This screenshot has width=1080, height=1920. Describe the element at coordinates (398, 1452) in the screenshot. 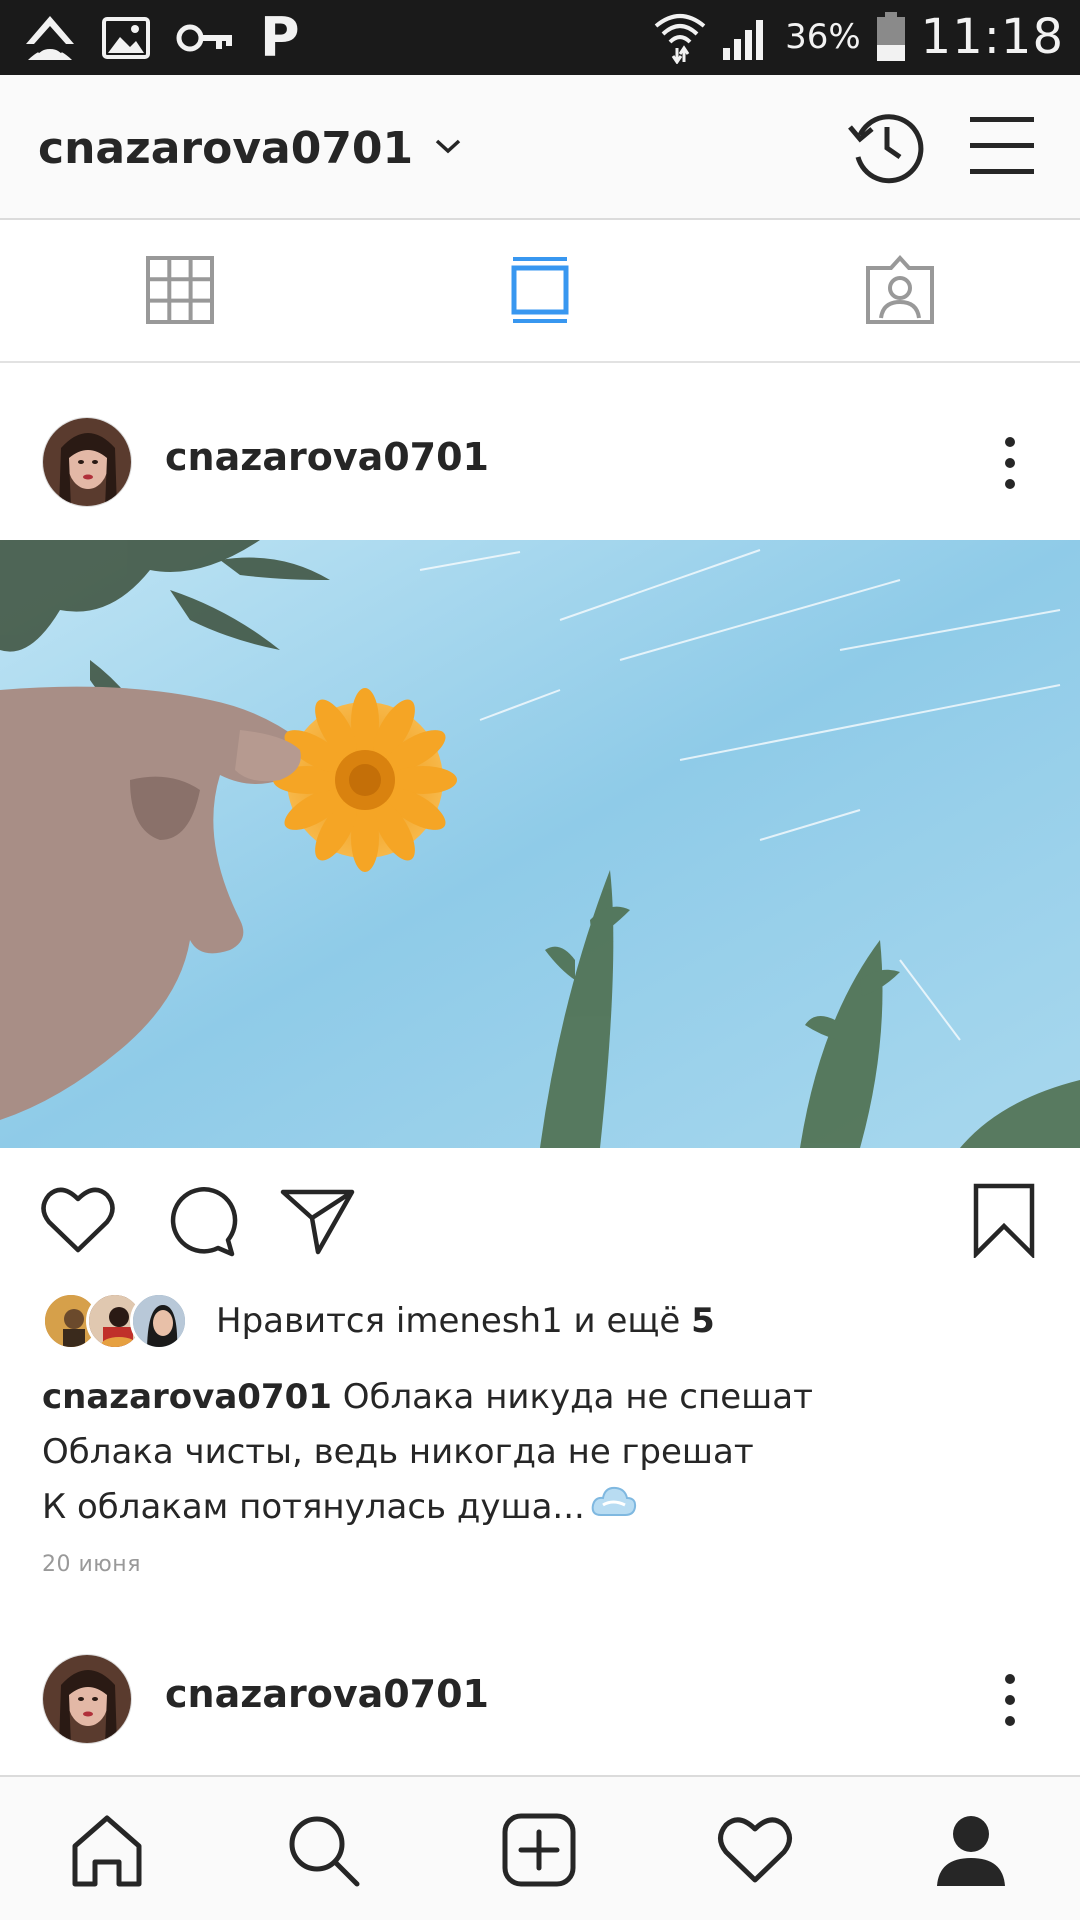

I see `caption-line-2: Облака чисты, ведь никогда не грешат` at that location.